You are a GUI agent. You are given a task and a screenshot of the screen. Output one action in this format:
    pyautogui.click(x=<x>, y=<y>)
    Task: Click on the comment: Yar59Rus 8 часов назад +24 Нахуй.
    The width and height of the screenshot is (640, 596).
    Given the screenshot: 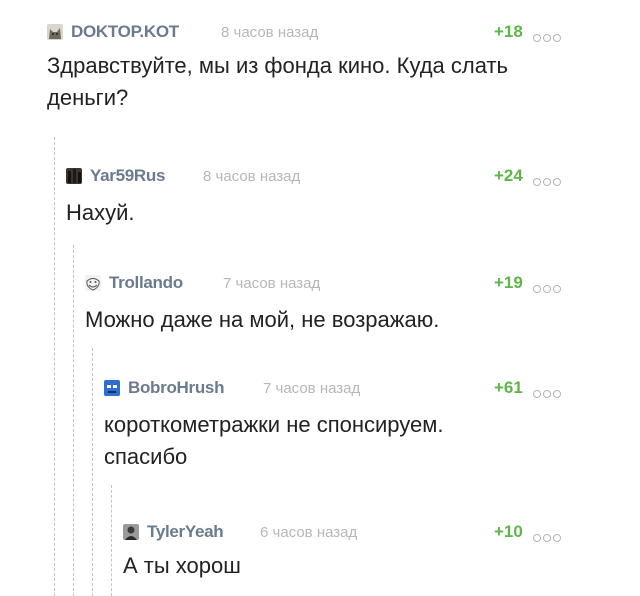 What is the action you would take?
    pyautogui.click(x=316, y=197)
    